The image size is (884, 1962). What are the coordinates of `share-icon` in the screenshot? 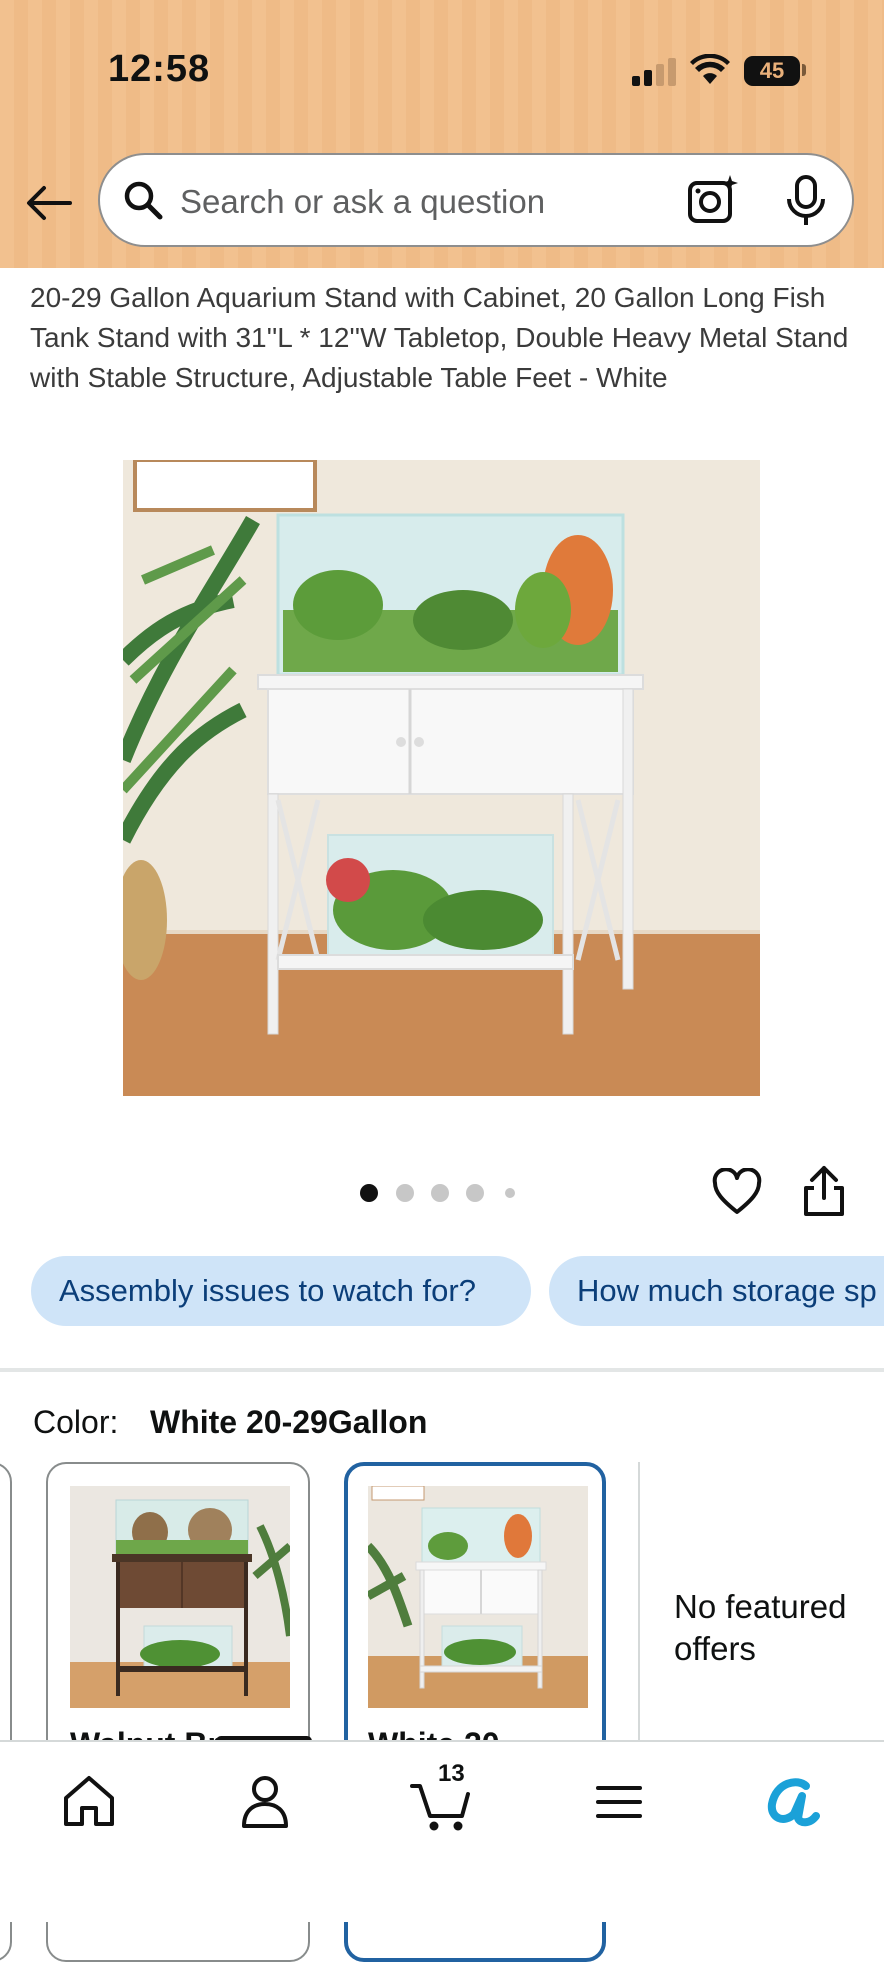 It's located at (824, 1191).